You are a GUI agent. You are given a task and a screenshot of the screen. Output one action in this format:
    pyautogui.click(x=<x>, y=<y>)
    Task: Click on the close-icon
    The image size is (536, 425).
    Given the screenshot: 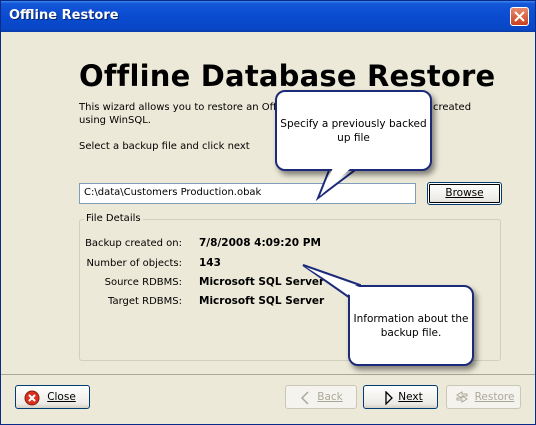 What is the action you would take?
    pyautogui.click(x=519, y=16)
    